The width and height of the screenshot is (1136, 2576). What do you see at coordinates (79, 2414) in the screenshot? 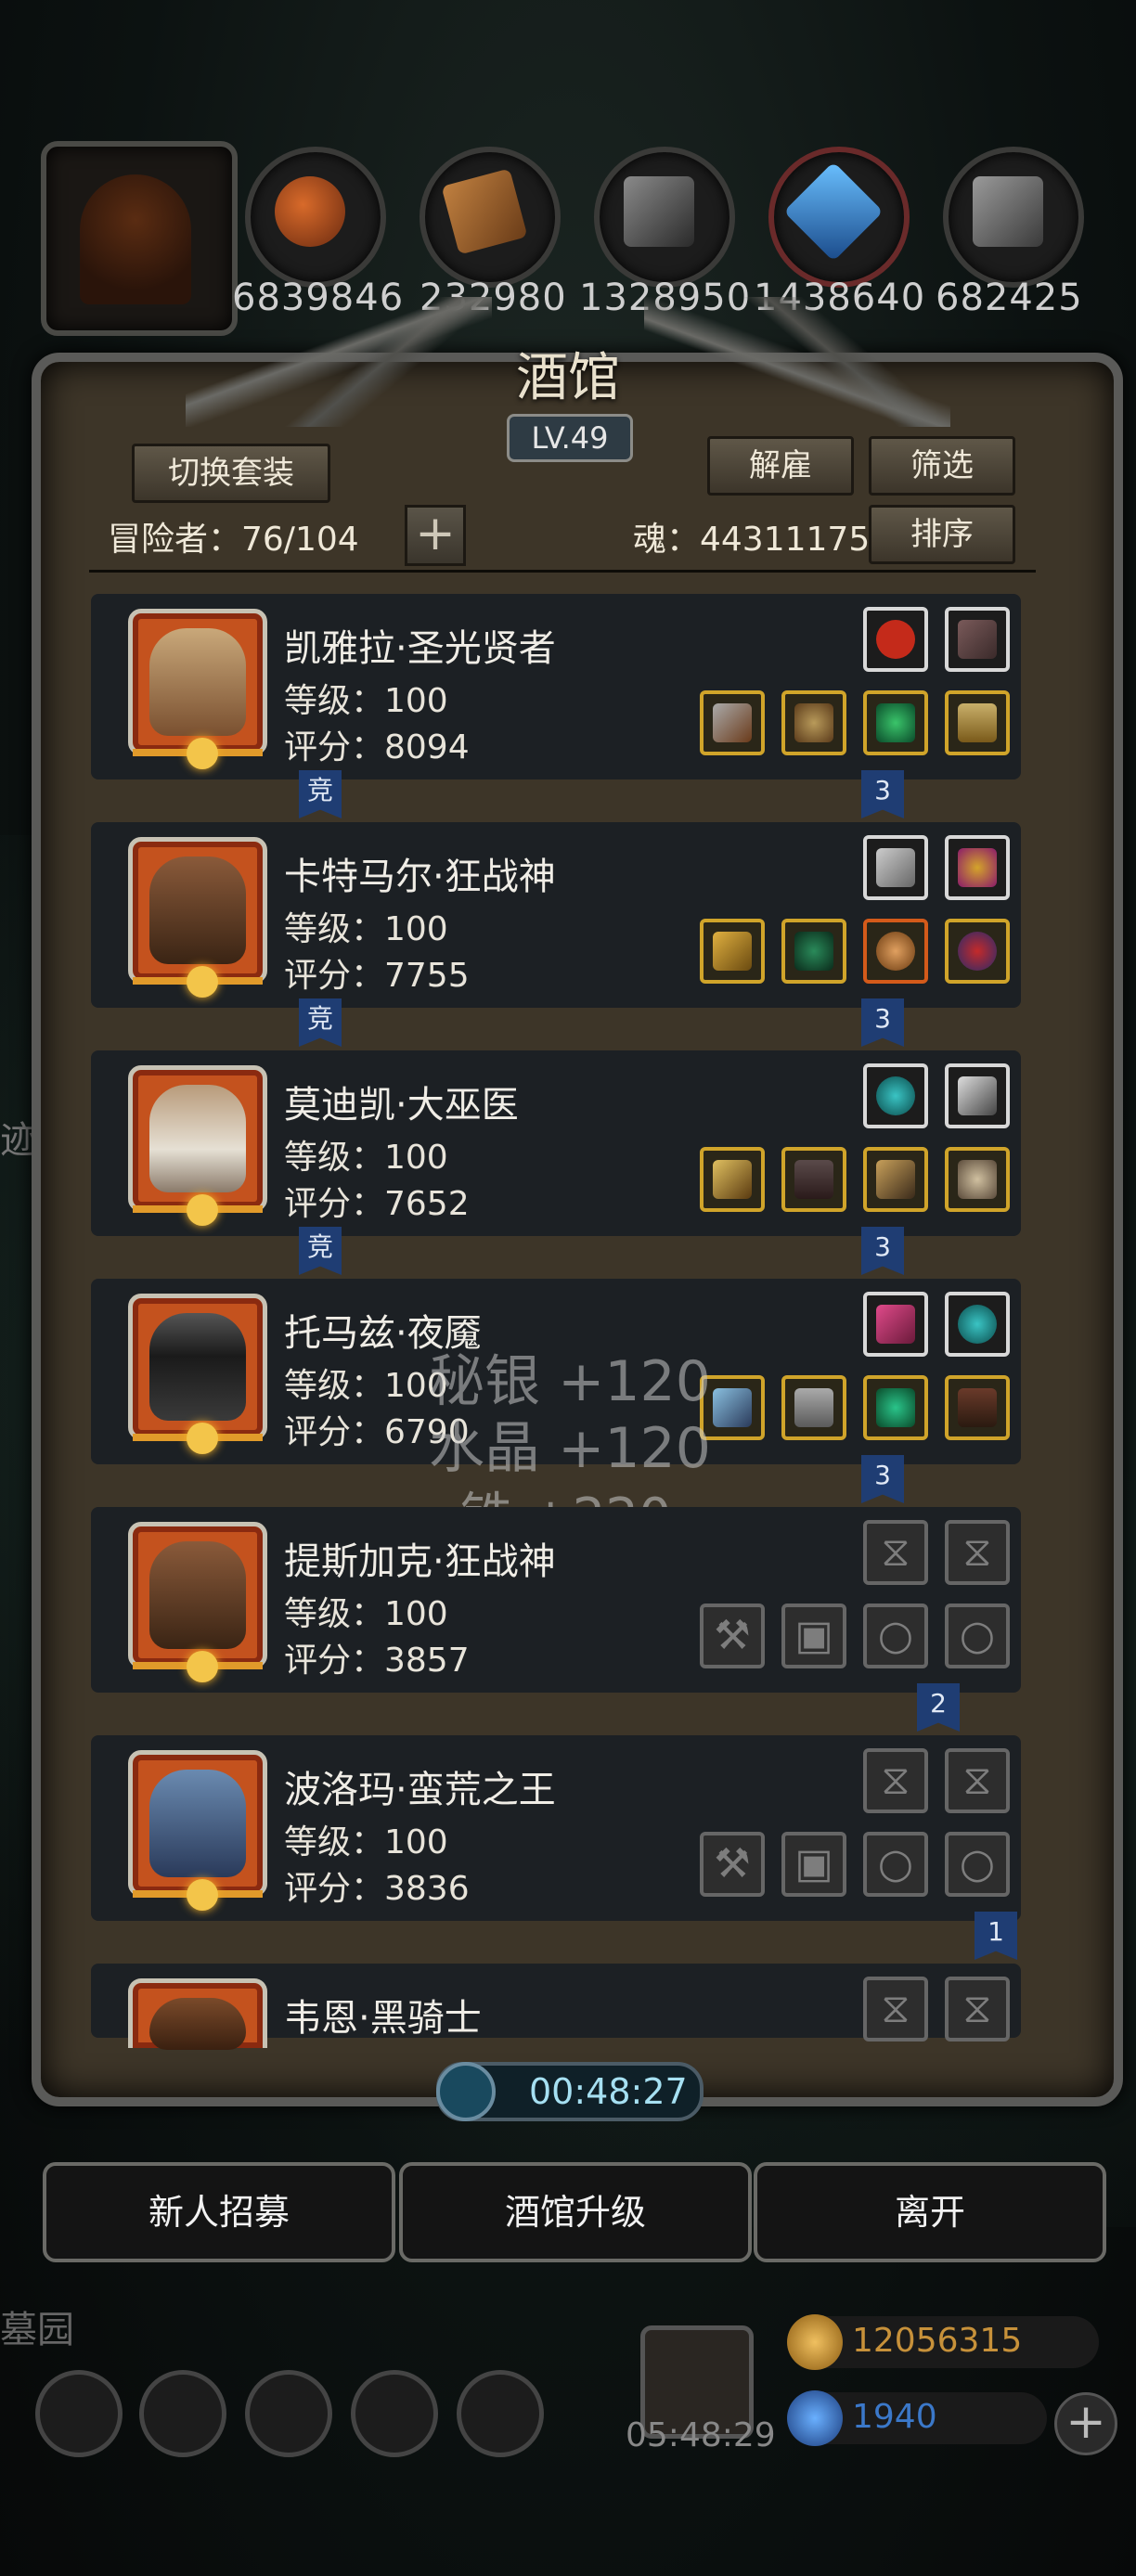
I see `settings-icon` at bounding box center [79, 2414].